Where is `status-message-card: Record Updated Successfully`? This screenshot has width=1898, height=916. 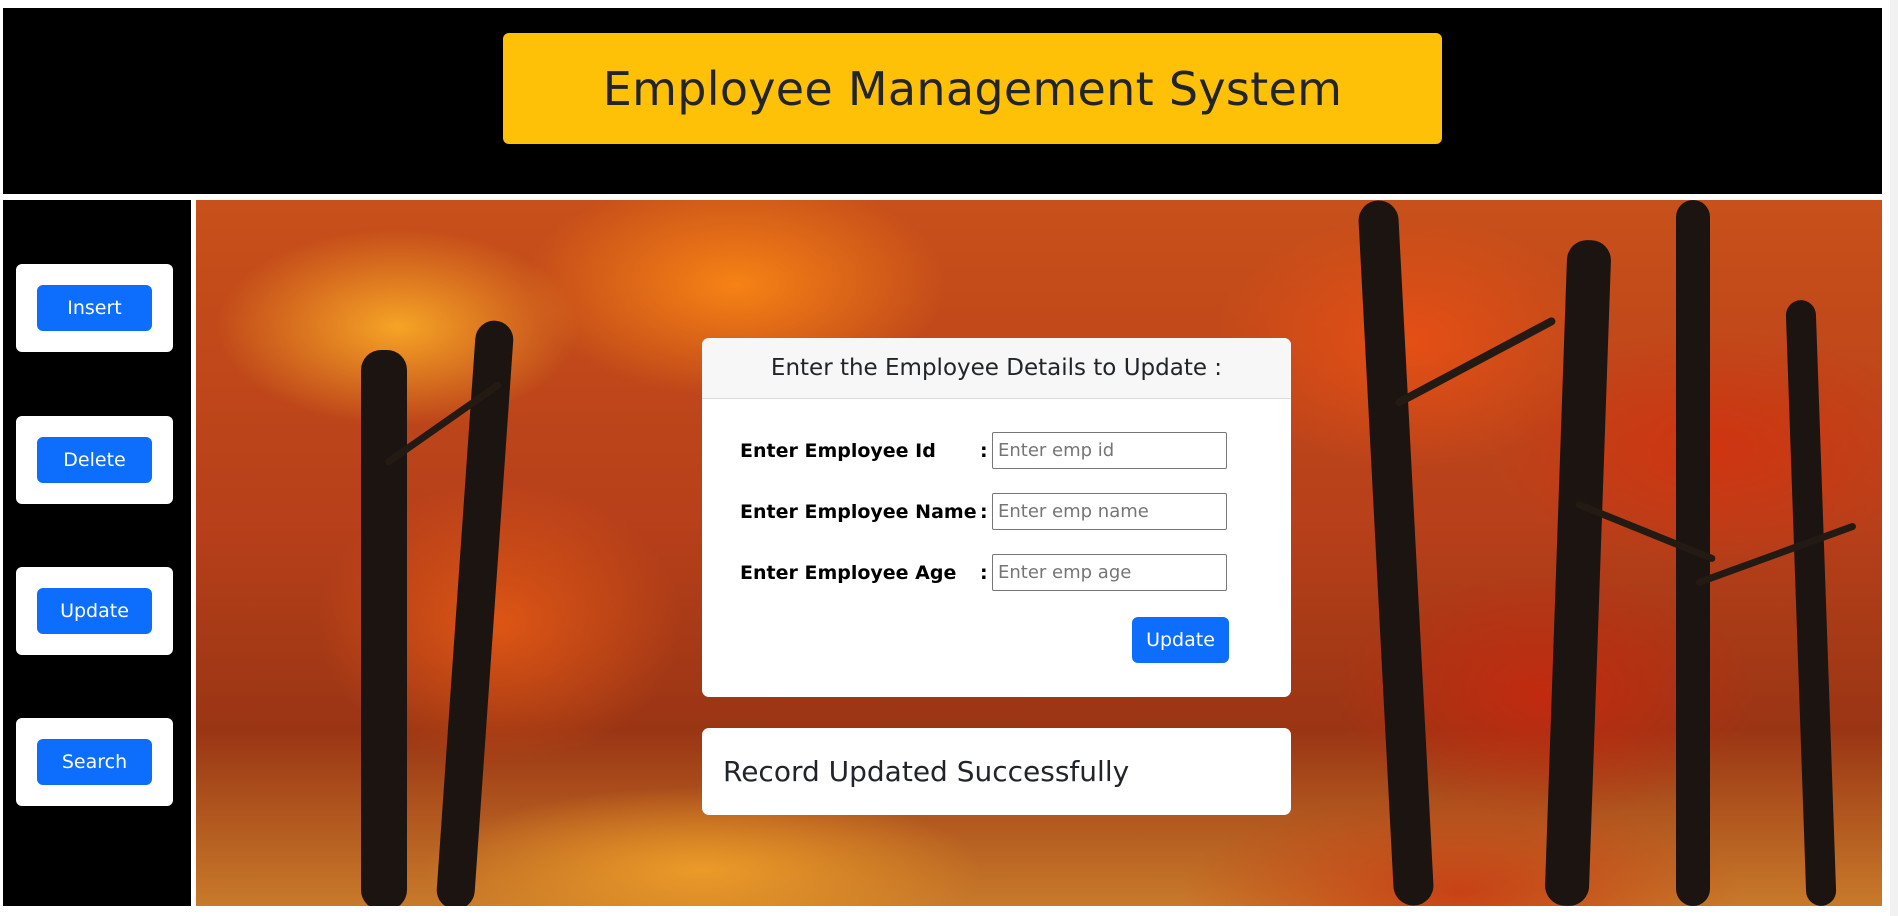 status-message-card: Record Updated Successfully is located at coordinates (996, 771).